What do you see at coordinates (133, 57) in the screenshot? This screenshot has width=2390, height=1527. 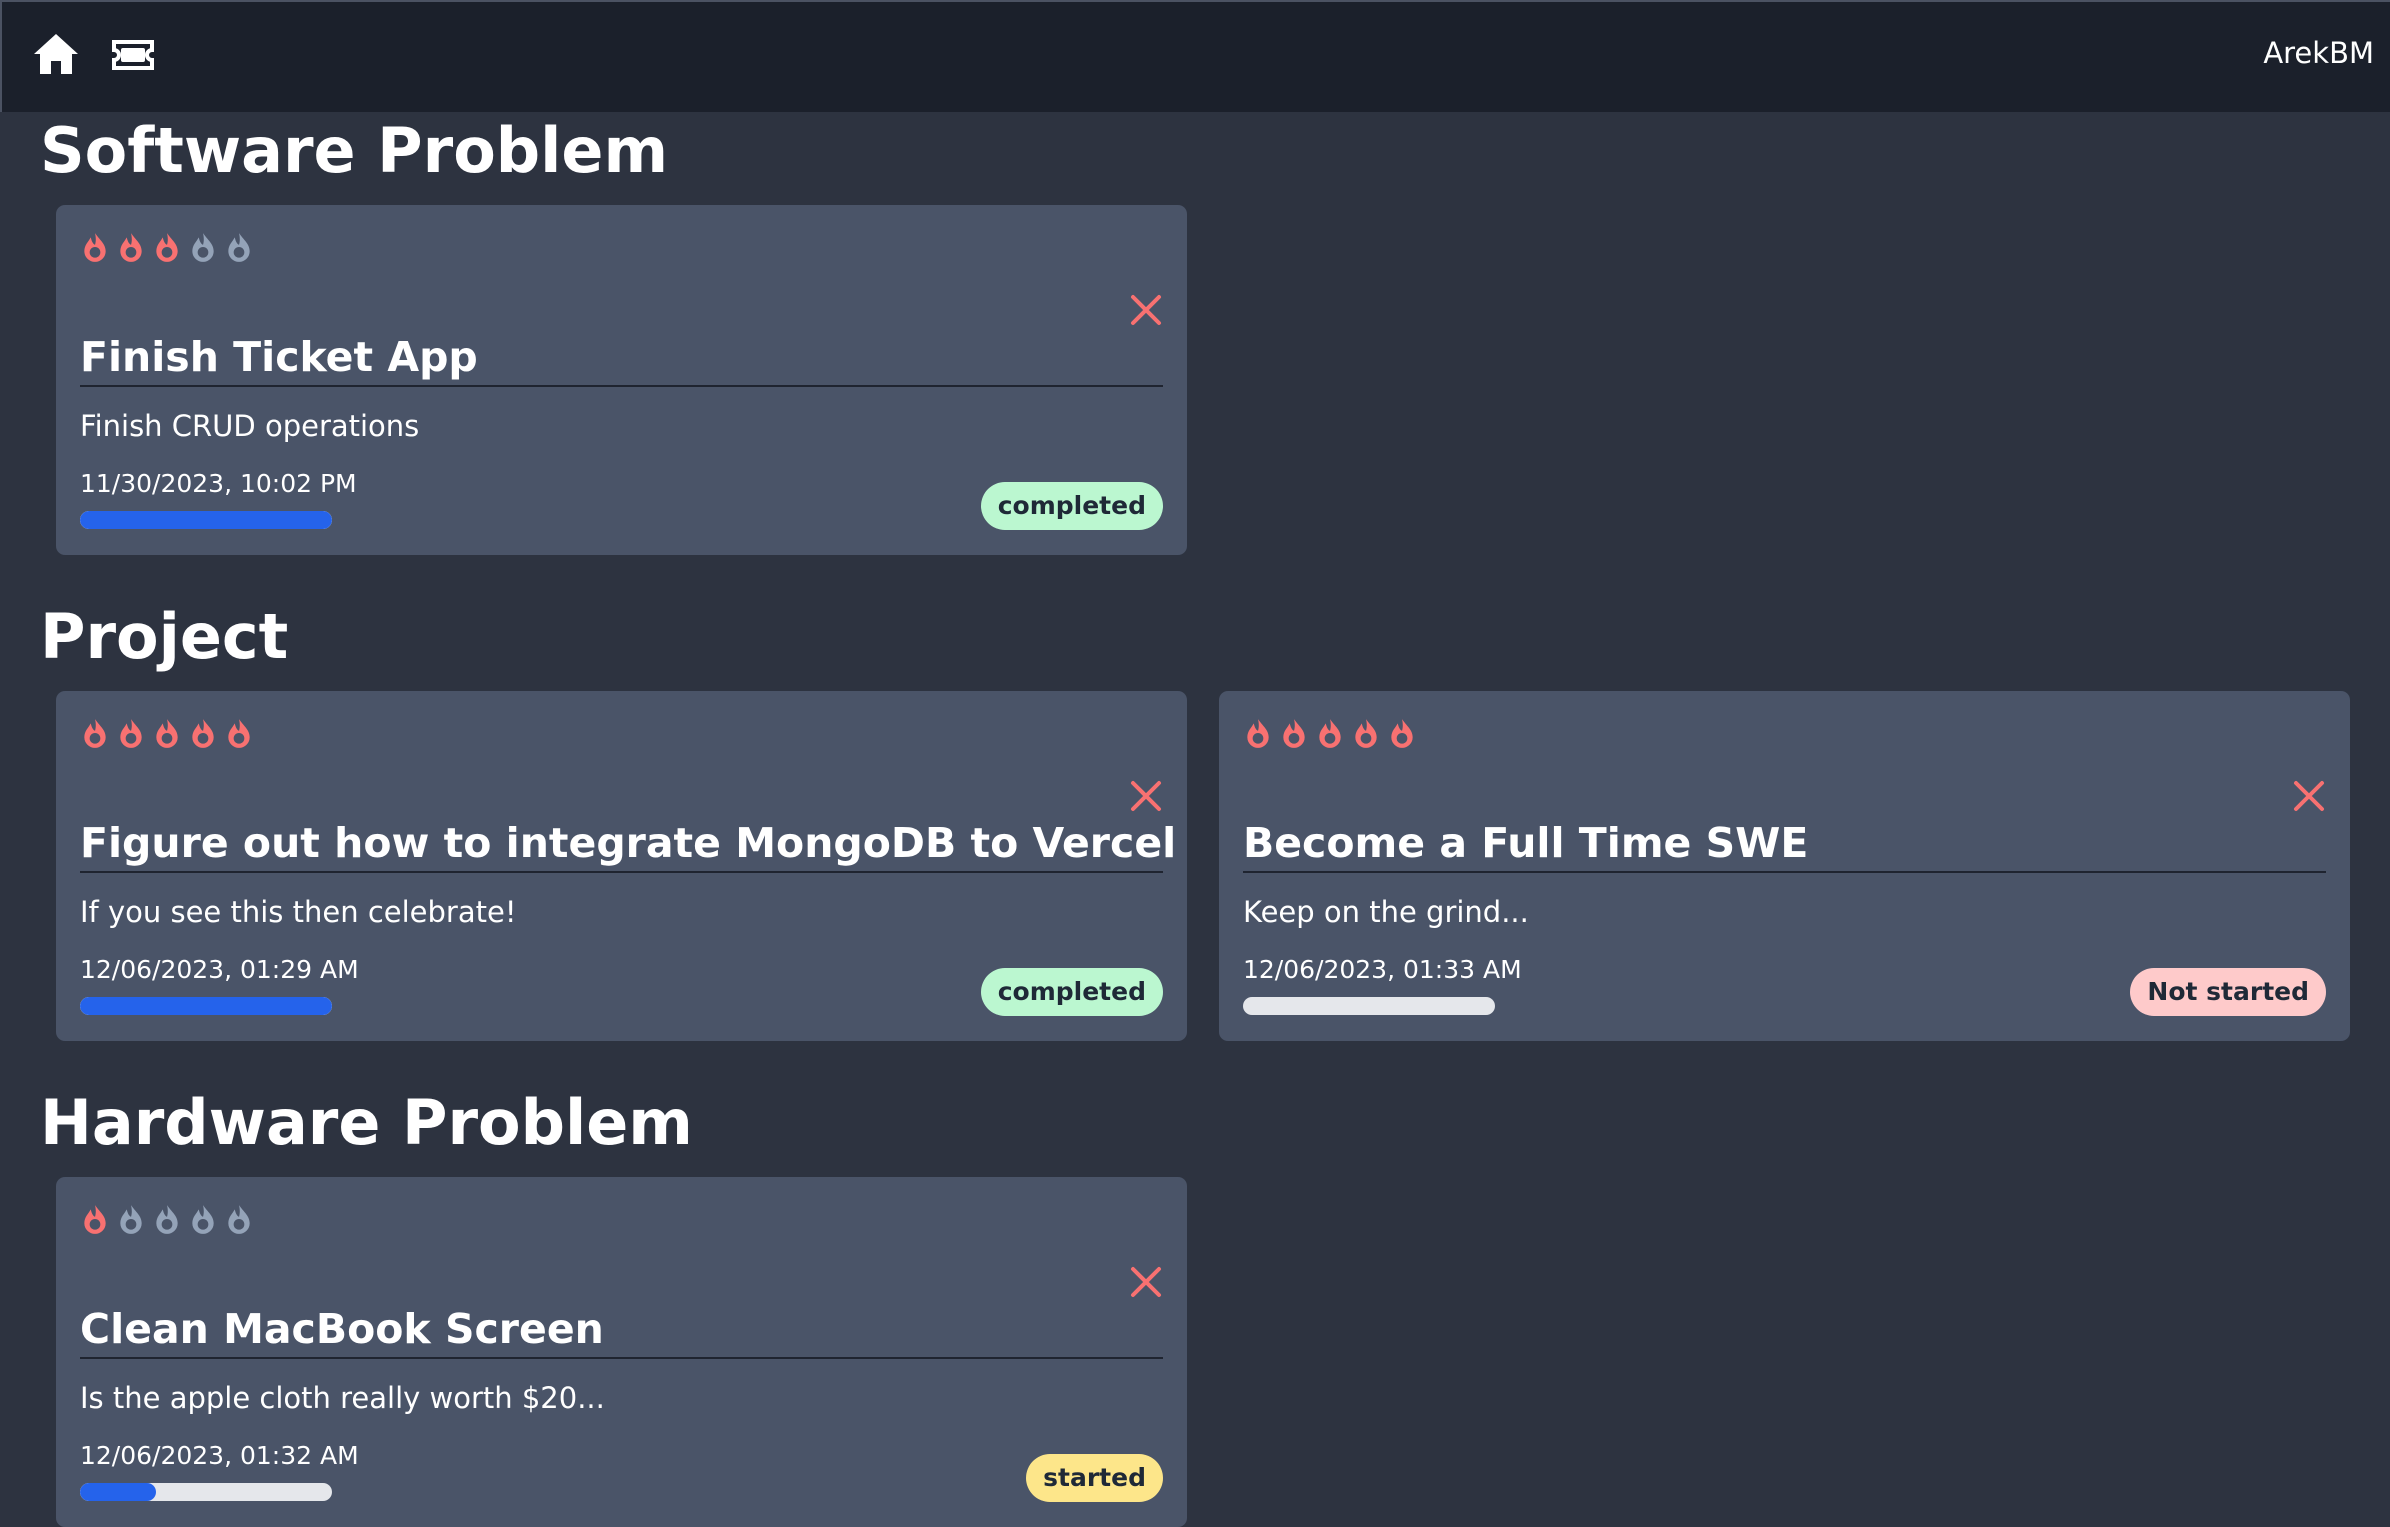 I see `ticket-icon` at bounding box center [133, 57].